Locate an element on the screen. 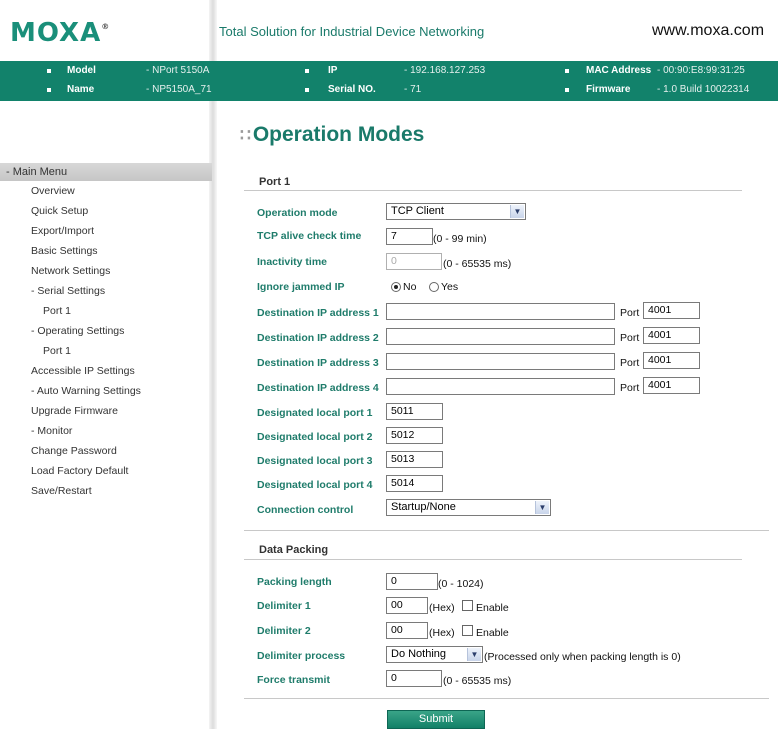 This screenshot has height=729, width=778. moxa-logo: MOXA® is located at coordinates (60, 33).